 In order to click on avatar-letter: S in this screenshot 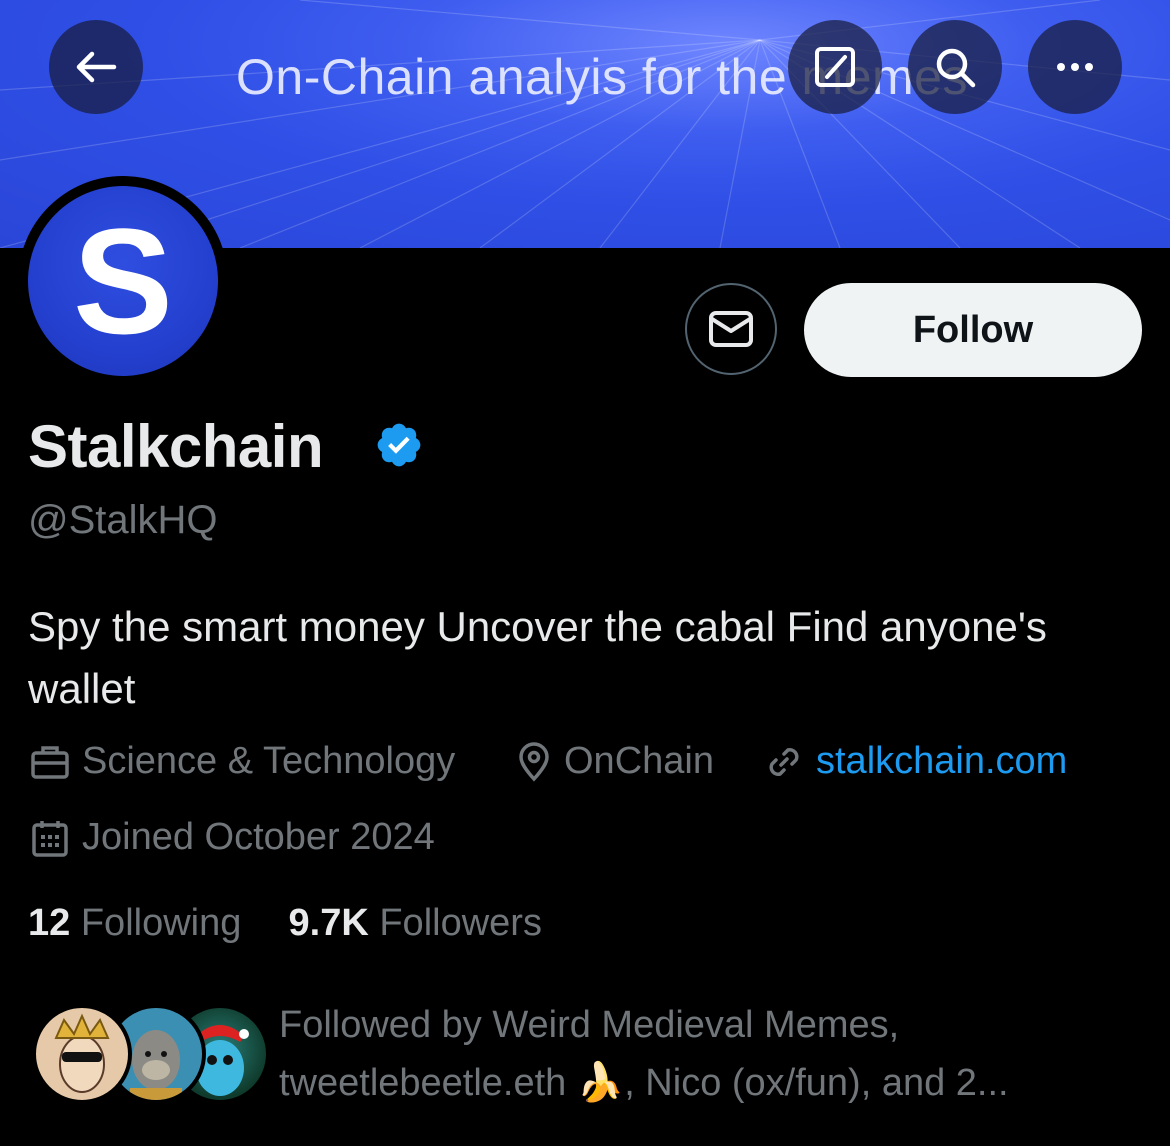, I will do `click(123, 281)`.